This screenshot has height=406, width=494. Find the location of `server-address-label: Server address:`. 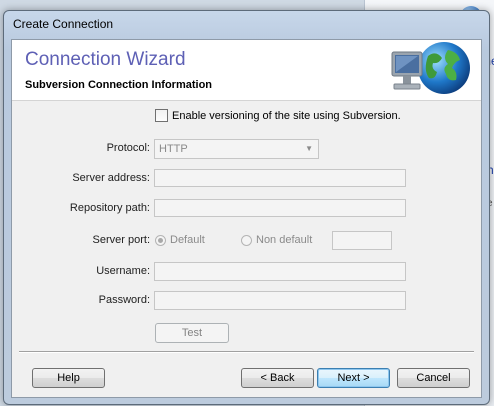

server-address-label: Server address: is located at coordinates (111, 178).